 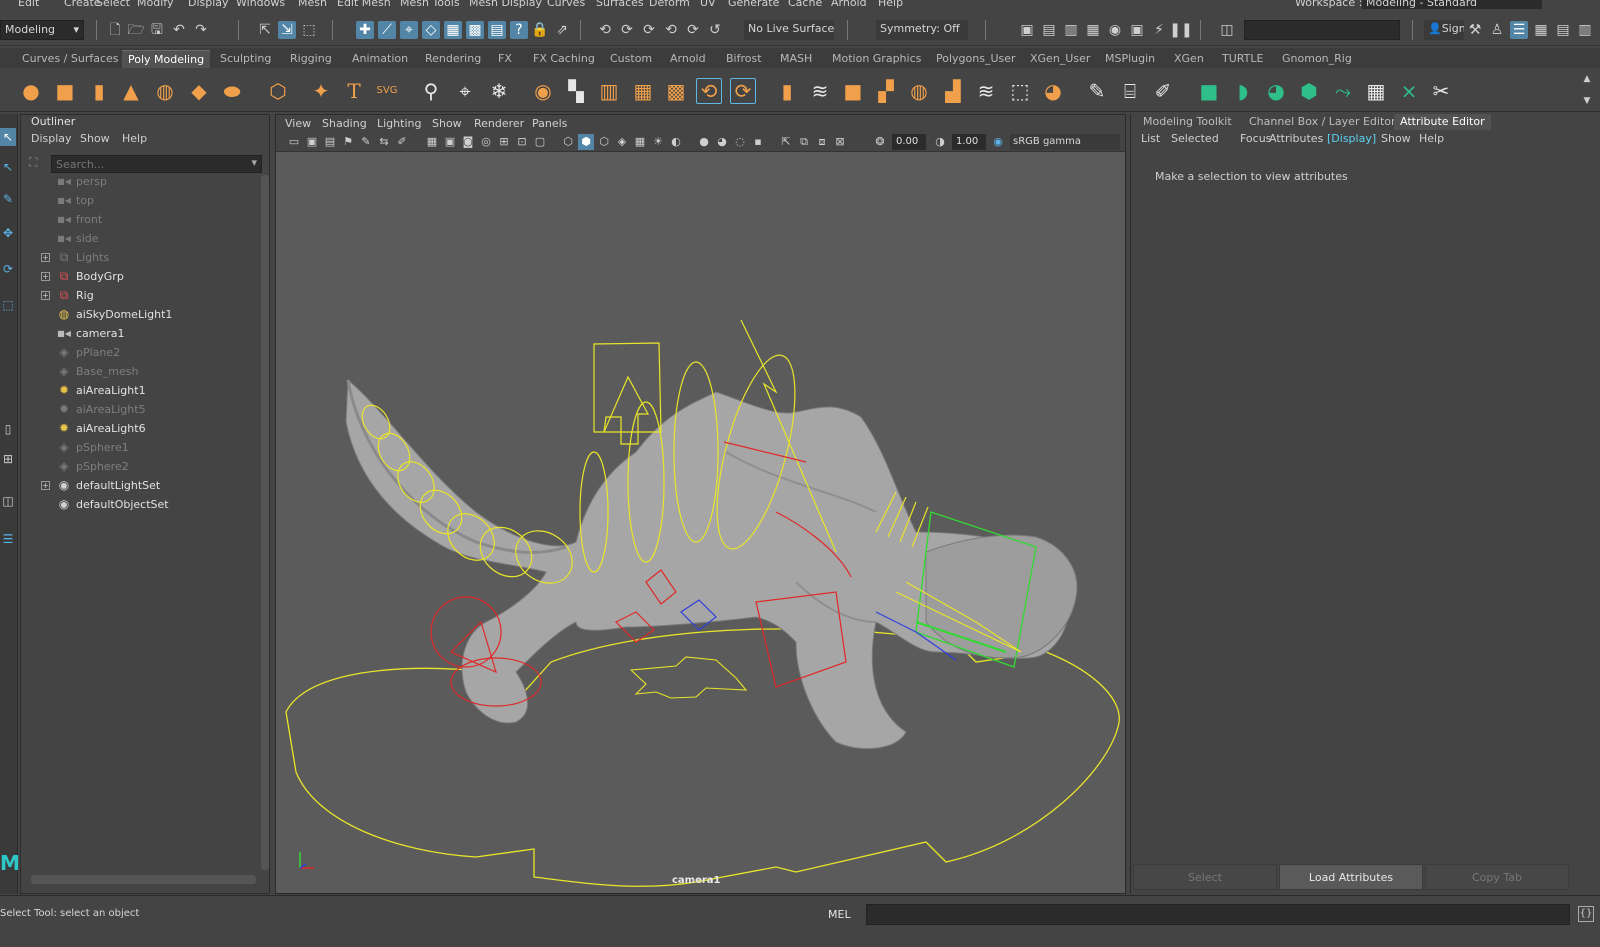 What do you see at coordinates (1442, 122) in the screenshot?
I see `tab-attribute-editor: Attribute Editor` at bounding box center [1442, 122].